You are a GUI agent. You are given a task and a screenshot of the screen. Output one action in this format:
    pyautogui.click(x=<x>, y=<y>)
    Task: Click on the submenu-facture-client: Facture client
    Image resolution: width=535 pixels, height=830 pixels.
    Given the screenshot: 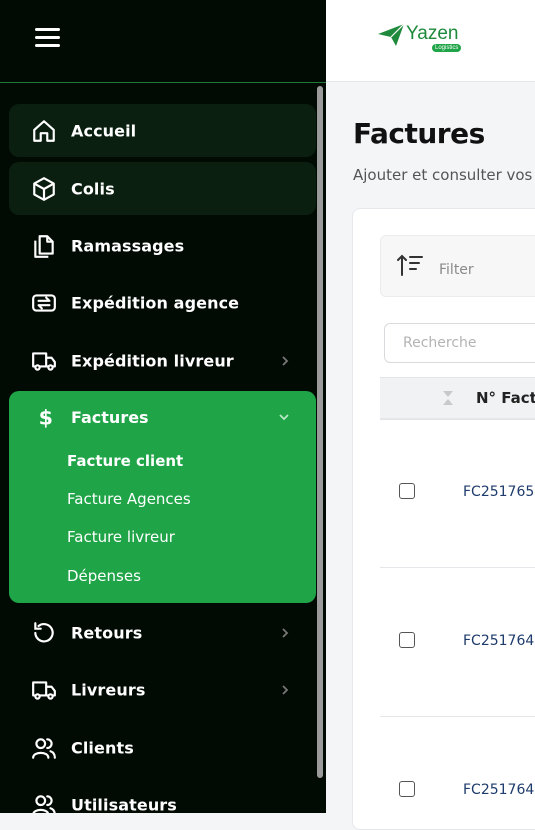 What is the action you would take?
    pyautogui.click(x=125, y=461)
    